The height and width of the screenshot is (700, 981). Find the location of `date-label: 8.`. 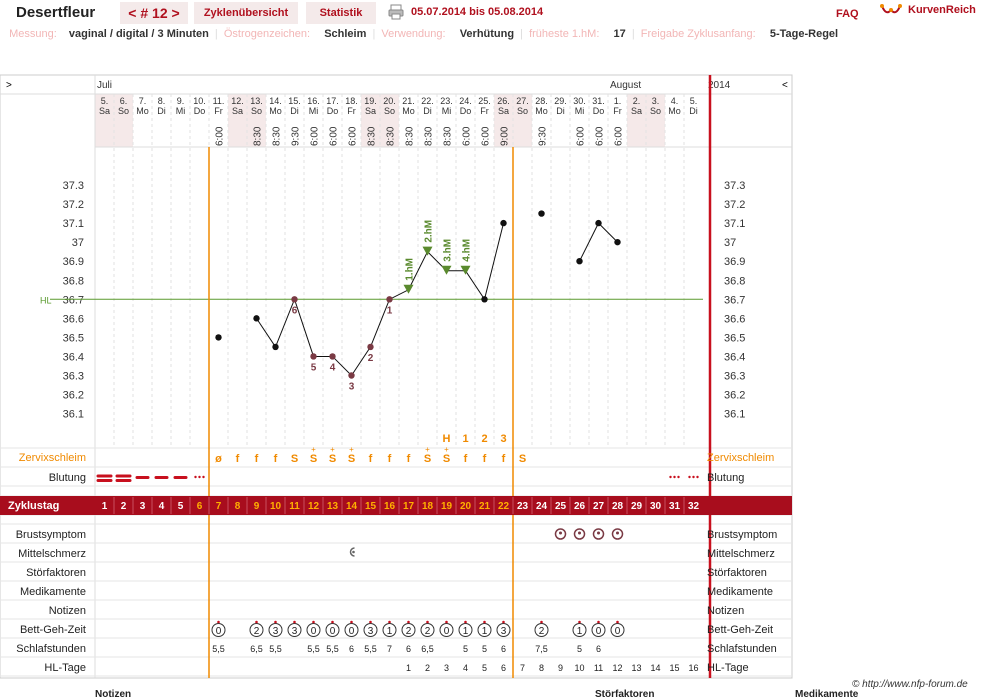

date-label: 8. is located at coordinates (162, 101).